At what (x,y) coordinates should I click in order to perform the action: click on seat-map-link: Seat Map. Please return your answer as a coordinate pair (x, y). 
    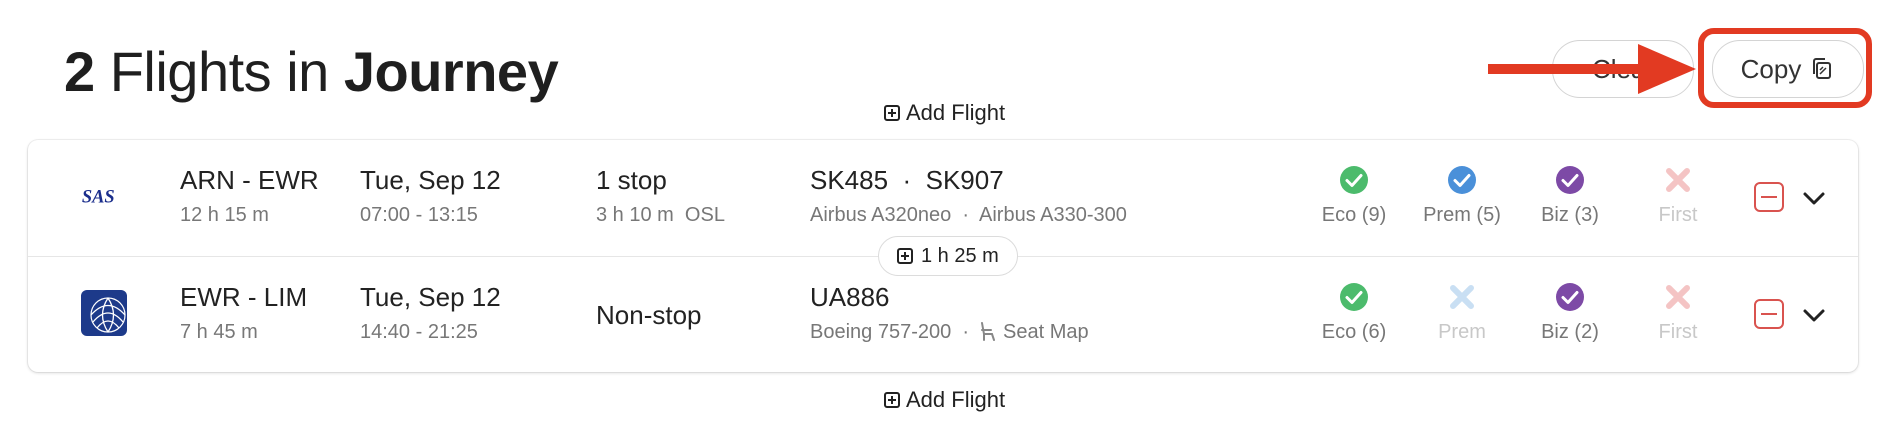
    Looking at the image, I should click on (1034, 332).